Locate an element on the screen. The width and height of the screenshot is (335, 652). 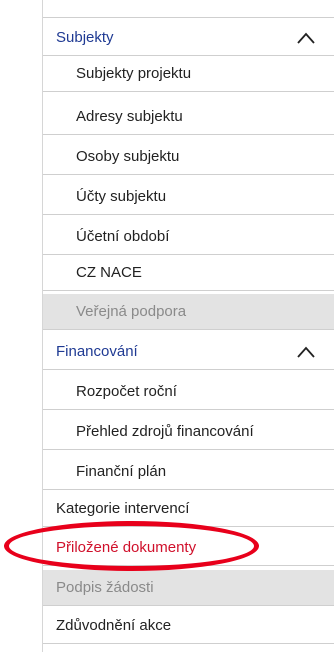
menu-item-label: Přehled zdrojů financování is located at coordinates (165, 431).